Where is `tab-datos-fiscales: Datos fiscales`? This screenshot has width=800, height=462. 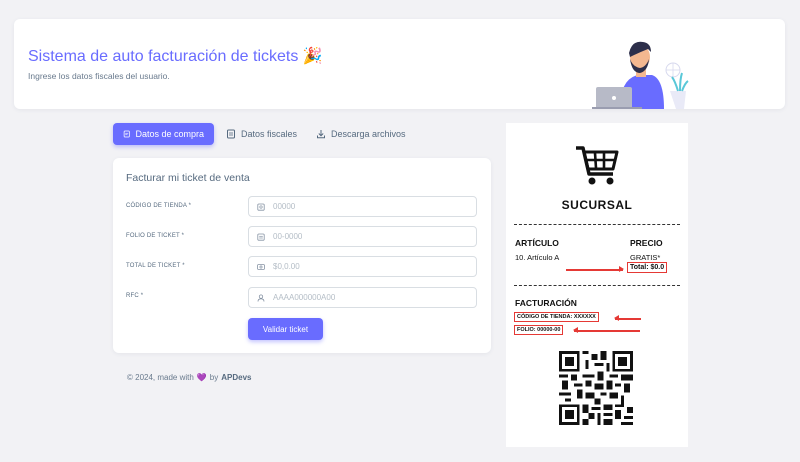
tab-datos-fiscales: Datos fiscales is located at coordinates (261, 134).